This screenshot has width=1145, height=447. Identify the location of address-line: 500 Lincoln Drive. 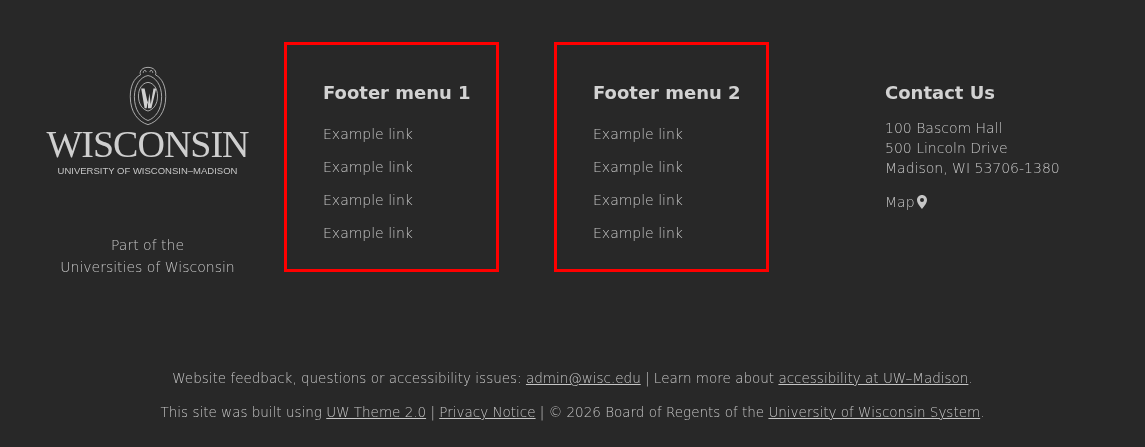
(947, 148).